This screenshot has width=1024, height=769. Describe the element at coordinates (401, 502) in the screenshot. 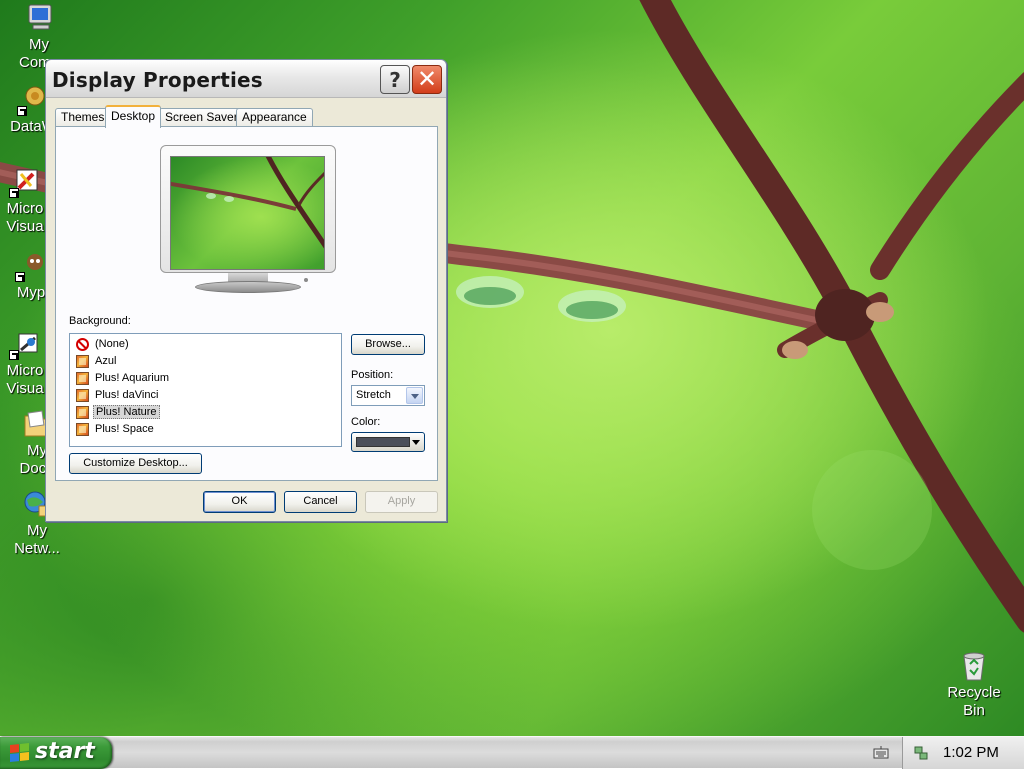

I see `apply-button: Apply` at that location.